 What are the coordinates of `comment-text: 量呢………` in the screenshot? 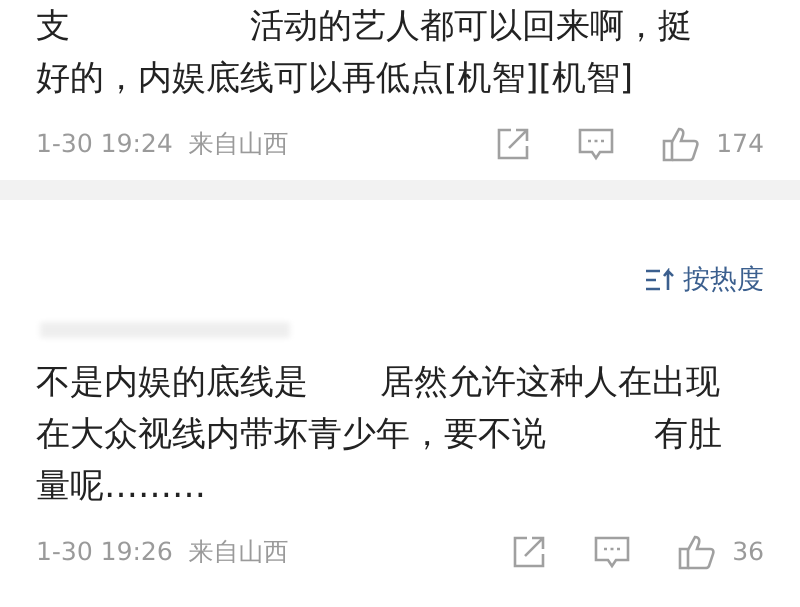 It's located at (121, 486).